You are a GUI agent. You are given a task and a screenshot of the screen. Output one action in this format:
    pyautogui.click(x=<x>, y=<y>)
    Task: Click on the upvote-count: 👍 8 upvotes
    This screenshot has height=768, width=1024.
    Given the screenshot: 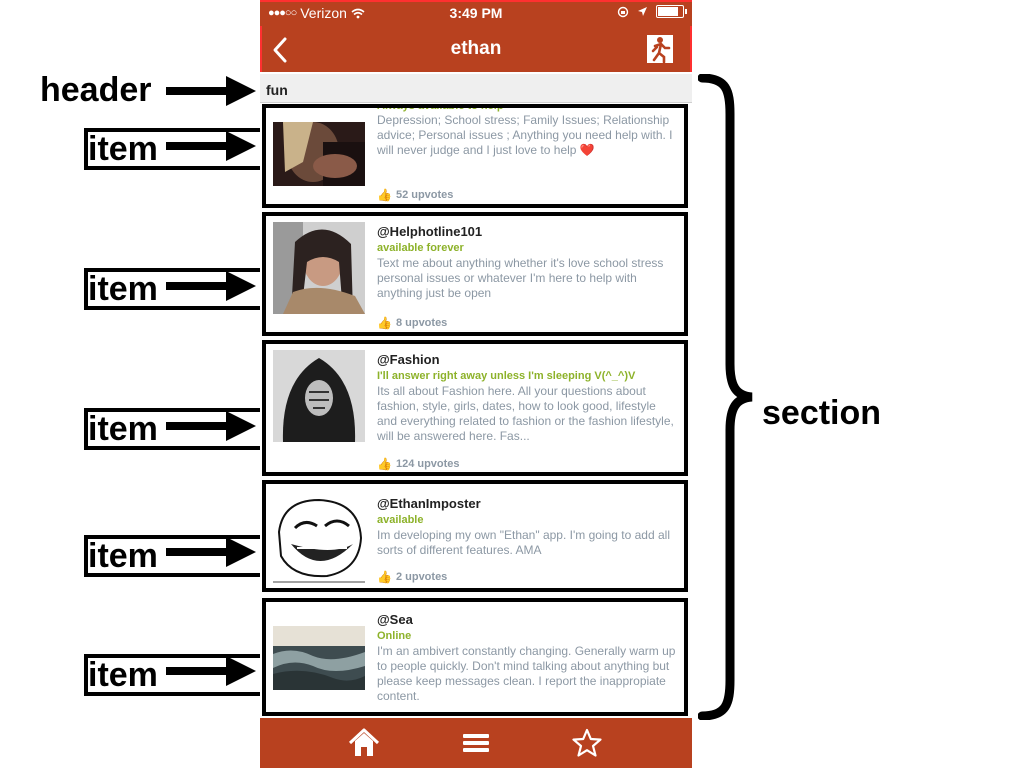 What is the action you would take?
    pyautogui.click(x=412, y=323)
    